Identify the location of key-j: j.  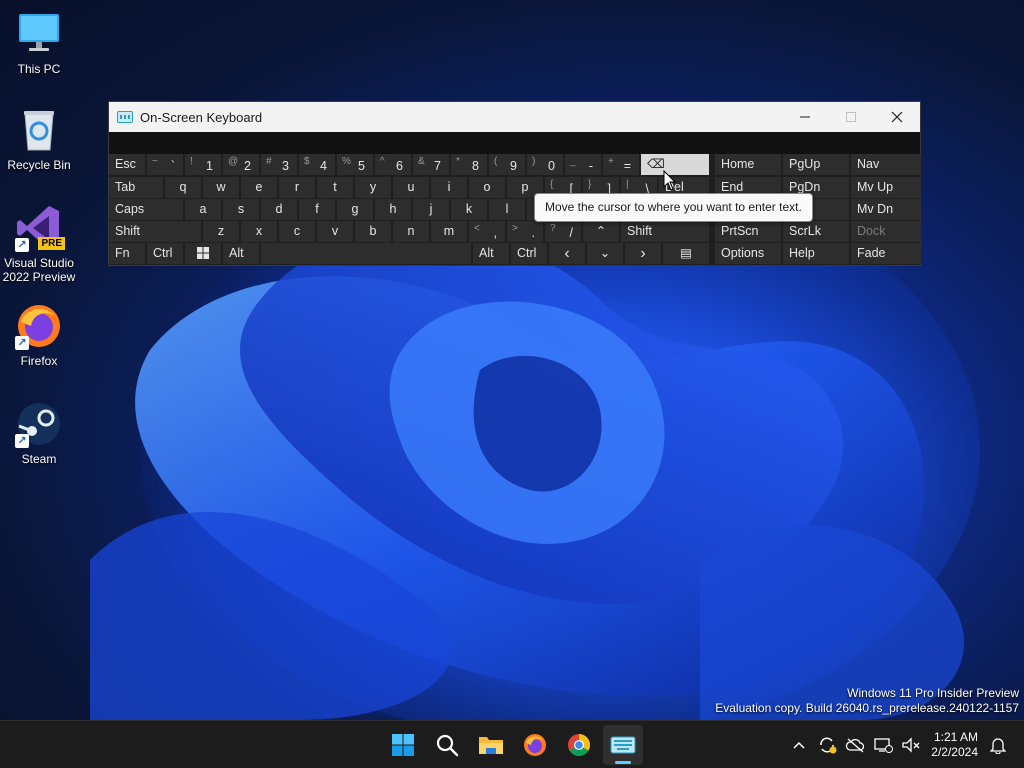
(431, 209).